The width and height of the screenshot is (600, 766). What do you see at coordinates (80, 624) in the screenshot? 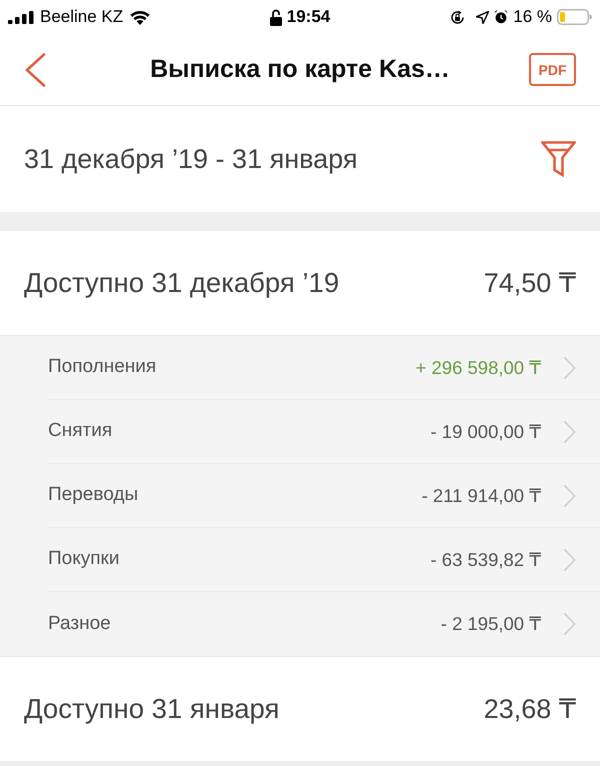
I see `category-name: Разное` at bounding box center [80, 624].